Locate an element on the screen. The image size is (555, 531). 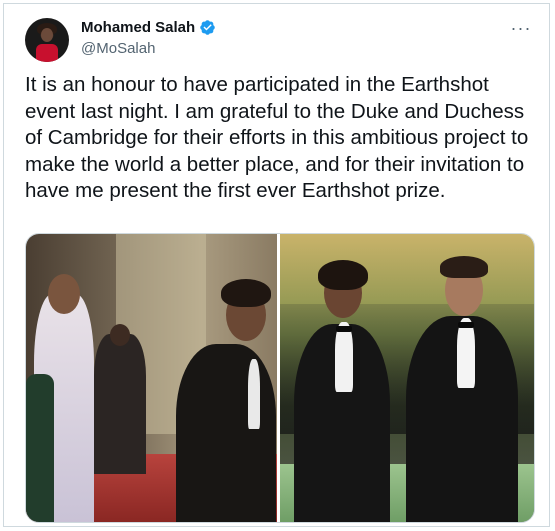
author-name: Mohamed Salah is located at coordinates (138, 27).